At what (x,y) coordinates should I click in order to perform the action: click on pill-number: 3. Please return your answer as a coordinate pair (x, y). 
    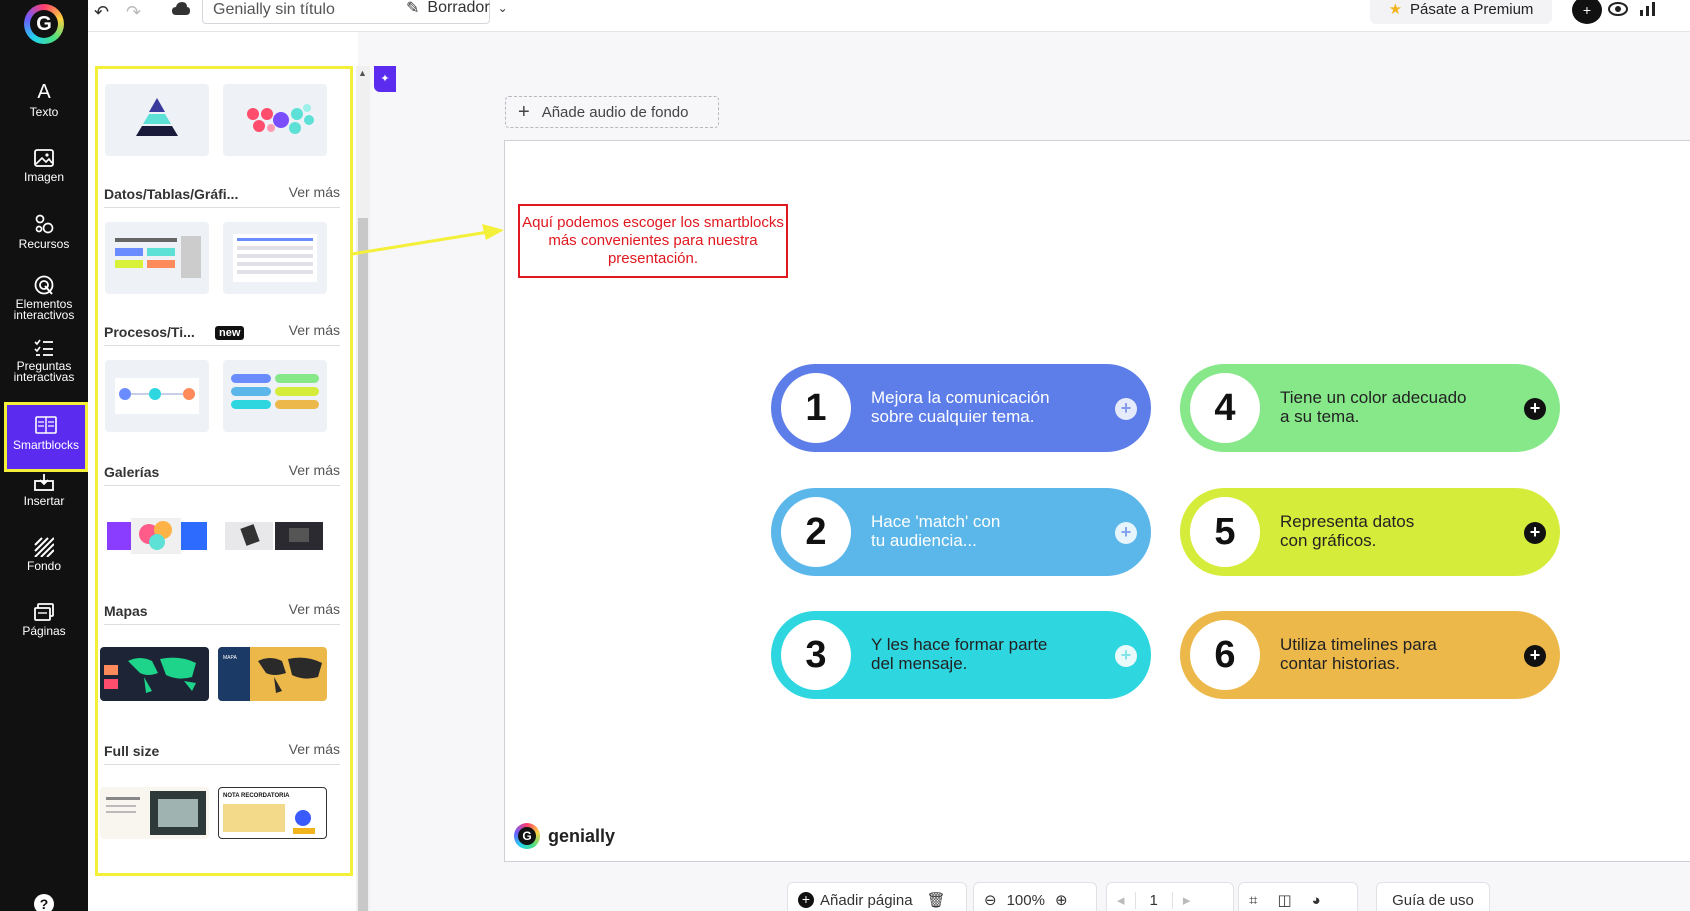
    Looking at the image, I should click on (816, 655).